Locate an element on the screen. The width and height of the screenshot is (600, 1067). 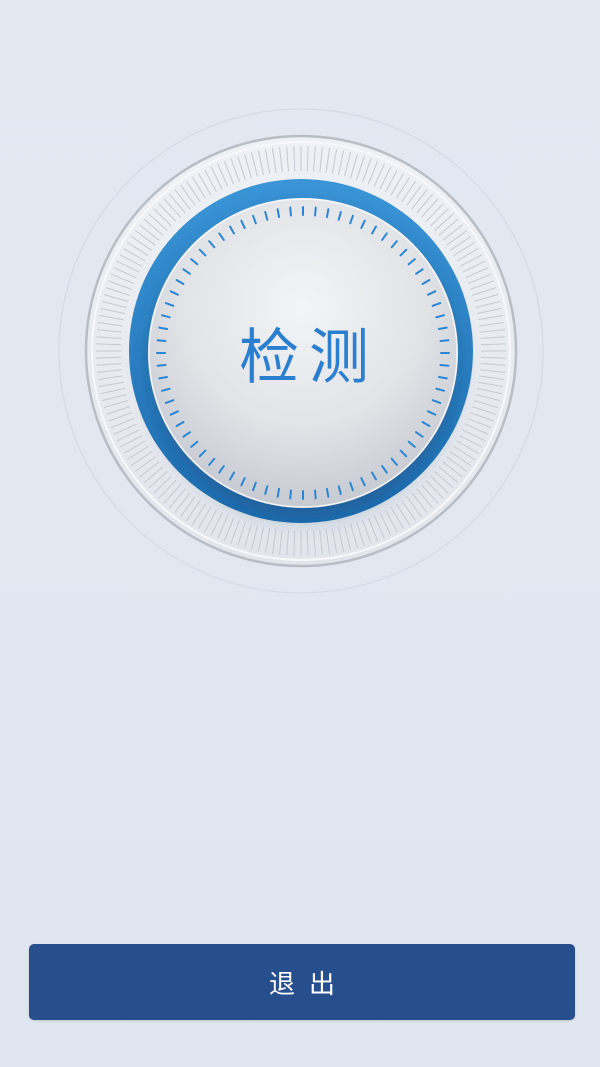
exit-button-label: 退出 is located at coordinates (308, 984).